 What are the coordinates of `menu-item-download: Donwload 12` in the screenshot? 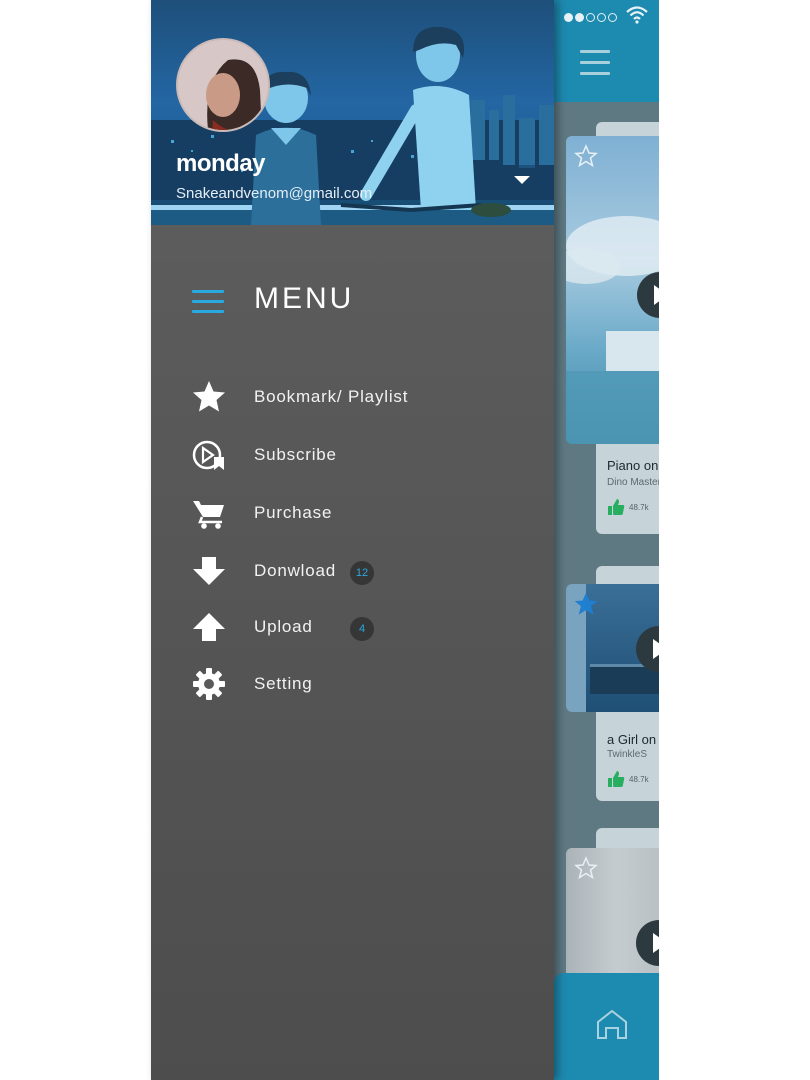 It's located at (357, 574).